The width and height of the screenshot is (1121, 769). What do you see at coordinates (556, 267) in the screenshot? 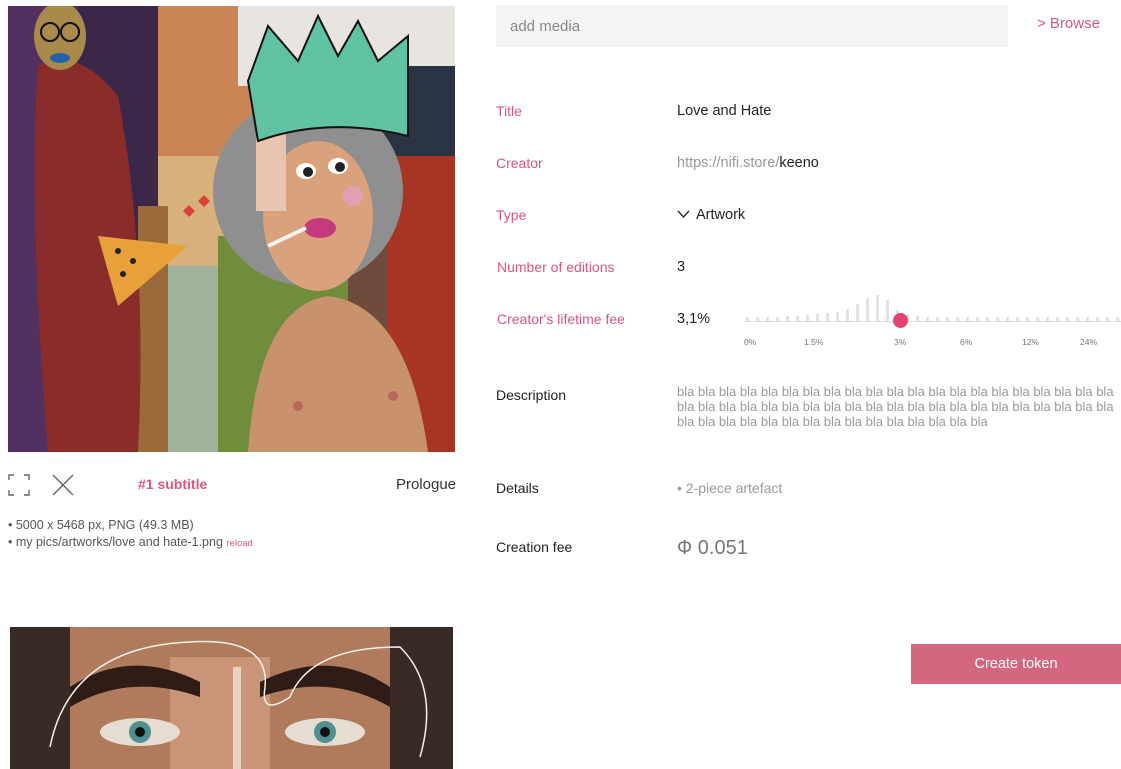
I see `editions-label: Number of editions` at bounding box center [556, 267].